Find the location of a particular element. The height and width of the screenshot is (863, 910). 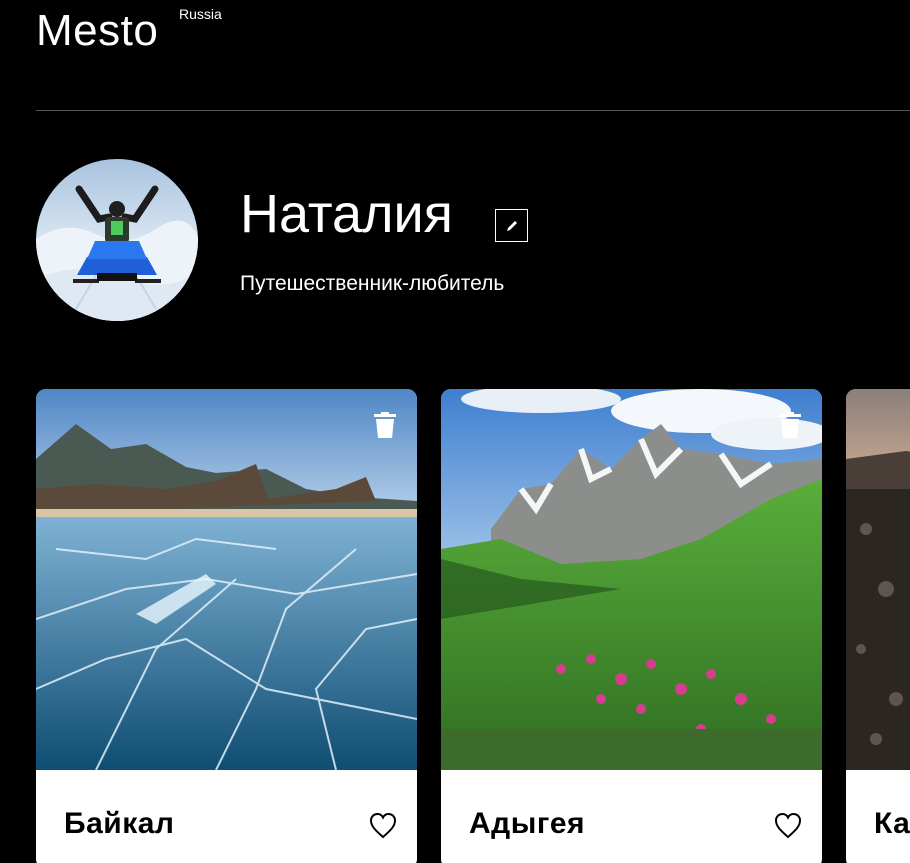

card-title: Ка is located at coordinates (892, 823).